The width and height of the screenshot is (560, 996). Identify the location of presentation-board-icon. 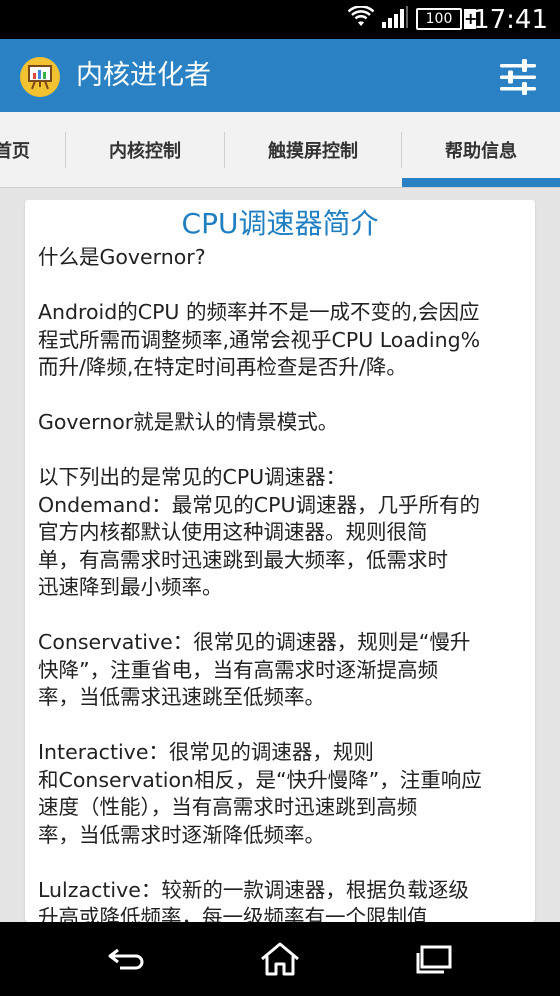
(40, 77).